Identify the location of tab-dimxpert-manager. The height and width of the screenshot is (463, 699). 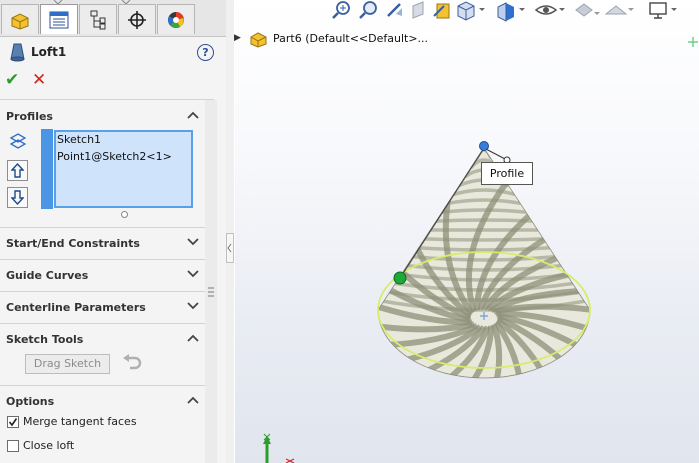
(137, 19).